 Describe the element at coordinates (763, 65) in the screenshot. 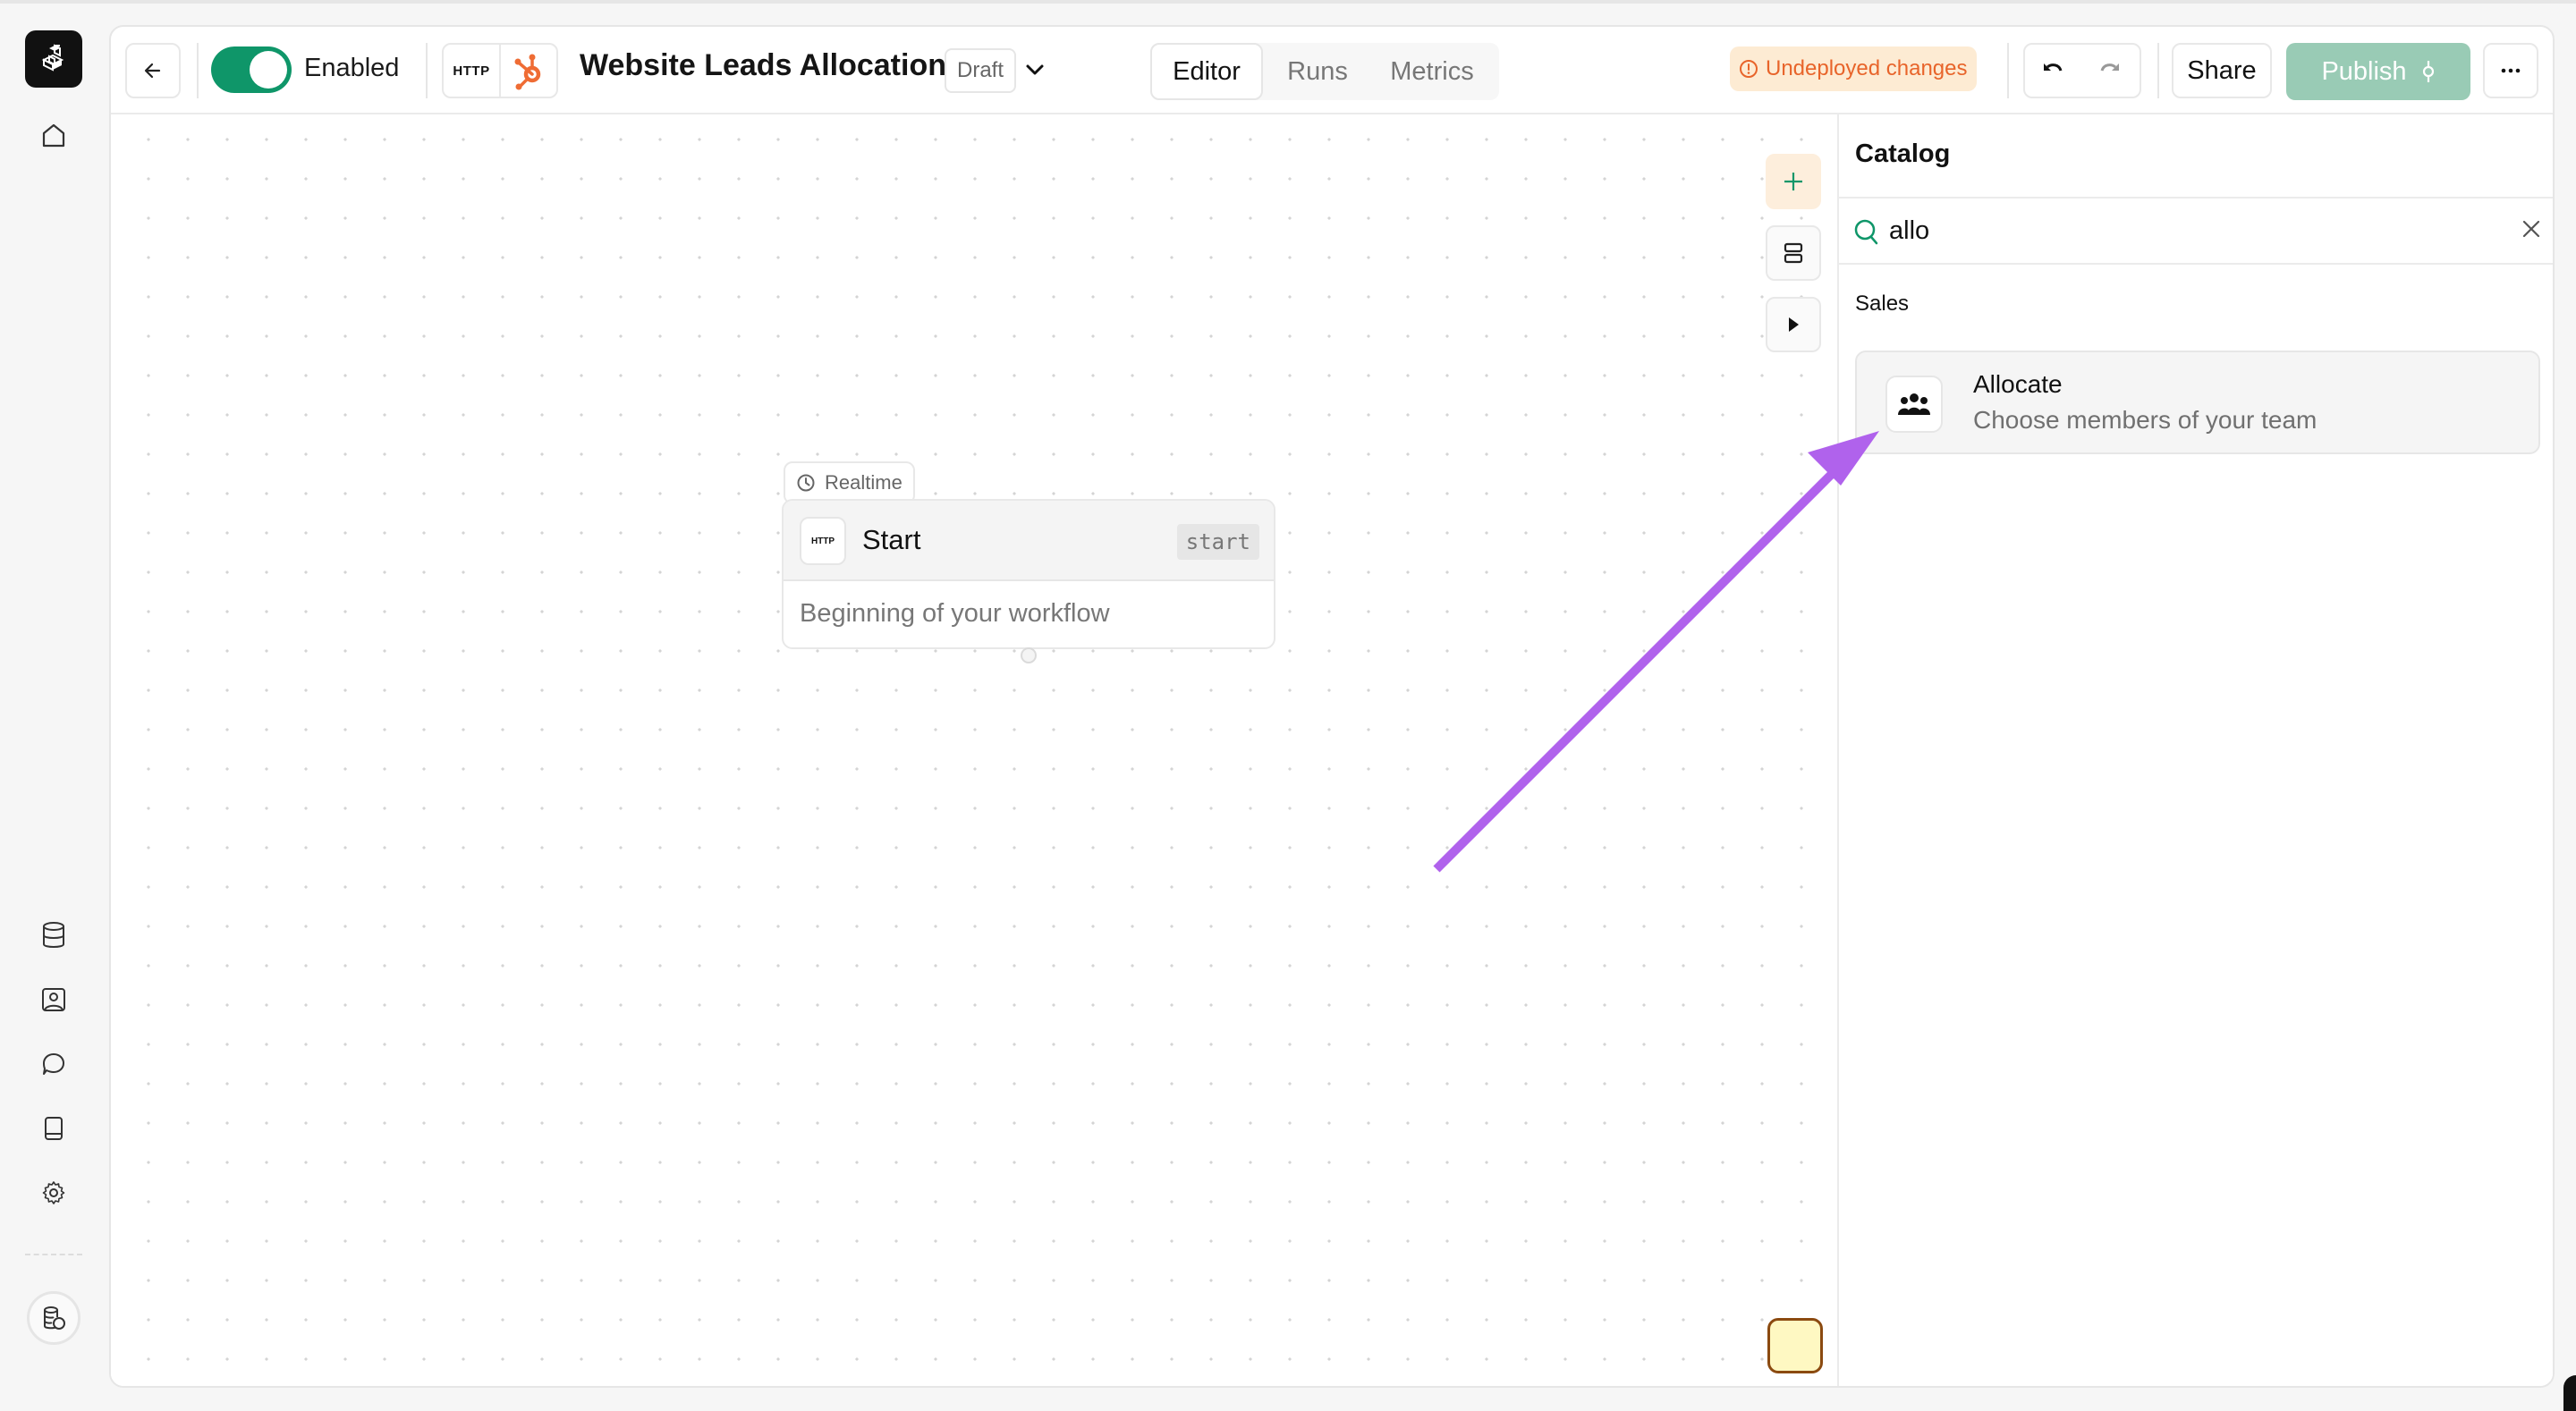

I see `workflow-title: Website Leads Allocation` at that location.